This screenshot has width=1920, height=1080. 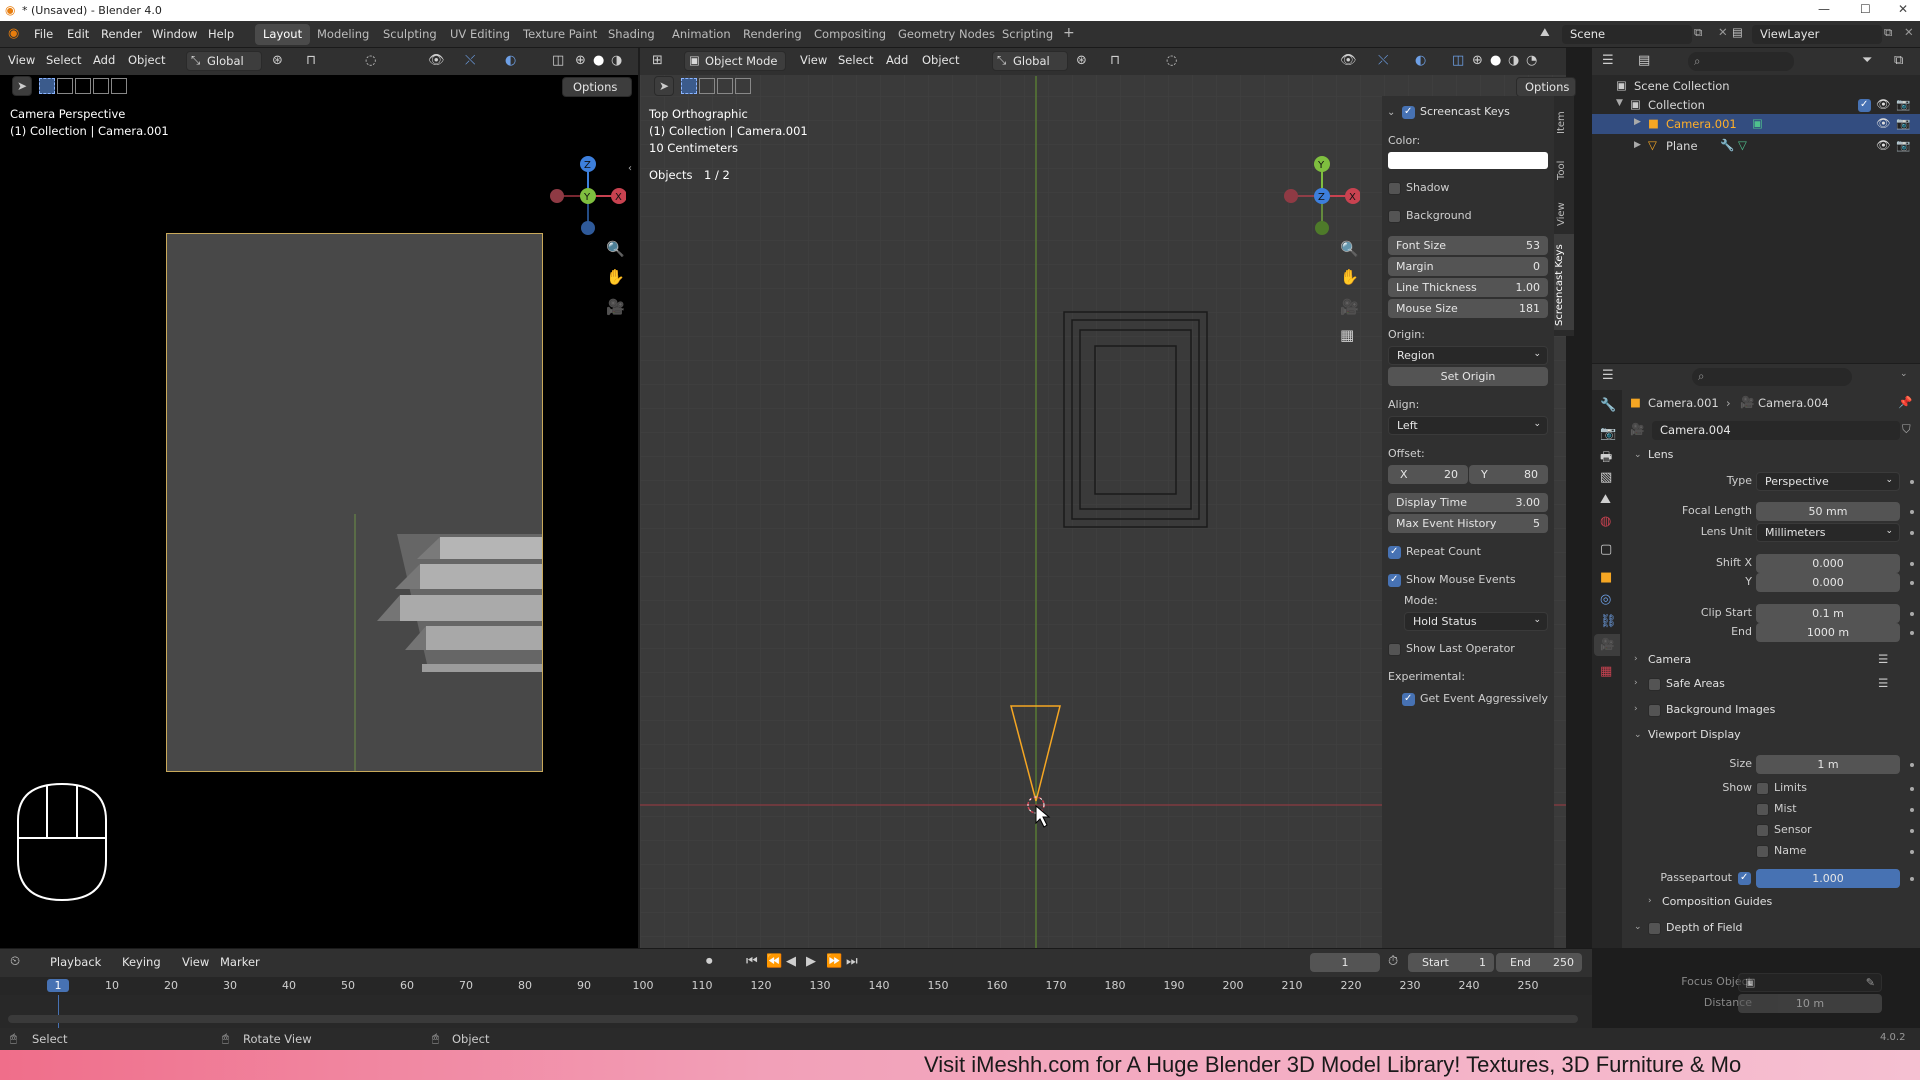 I want to click on left-menu-select: Select, so click(x=63, y=60).